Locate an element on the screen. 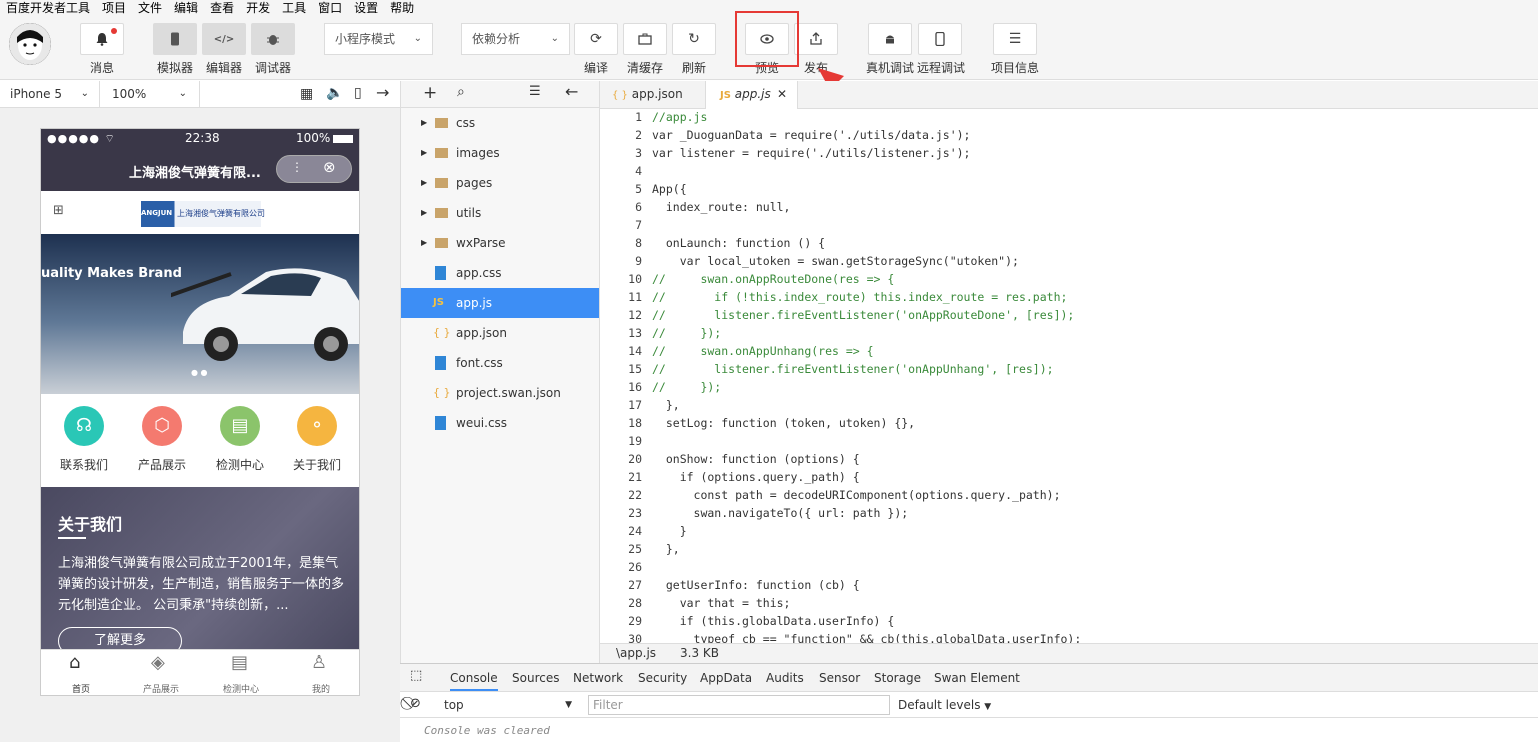 Image resolution: width=1538 pixels, height=742 pixels. message-button is located at coordinates (102, 39).